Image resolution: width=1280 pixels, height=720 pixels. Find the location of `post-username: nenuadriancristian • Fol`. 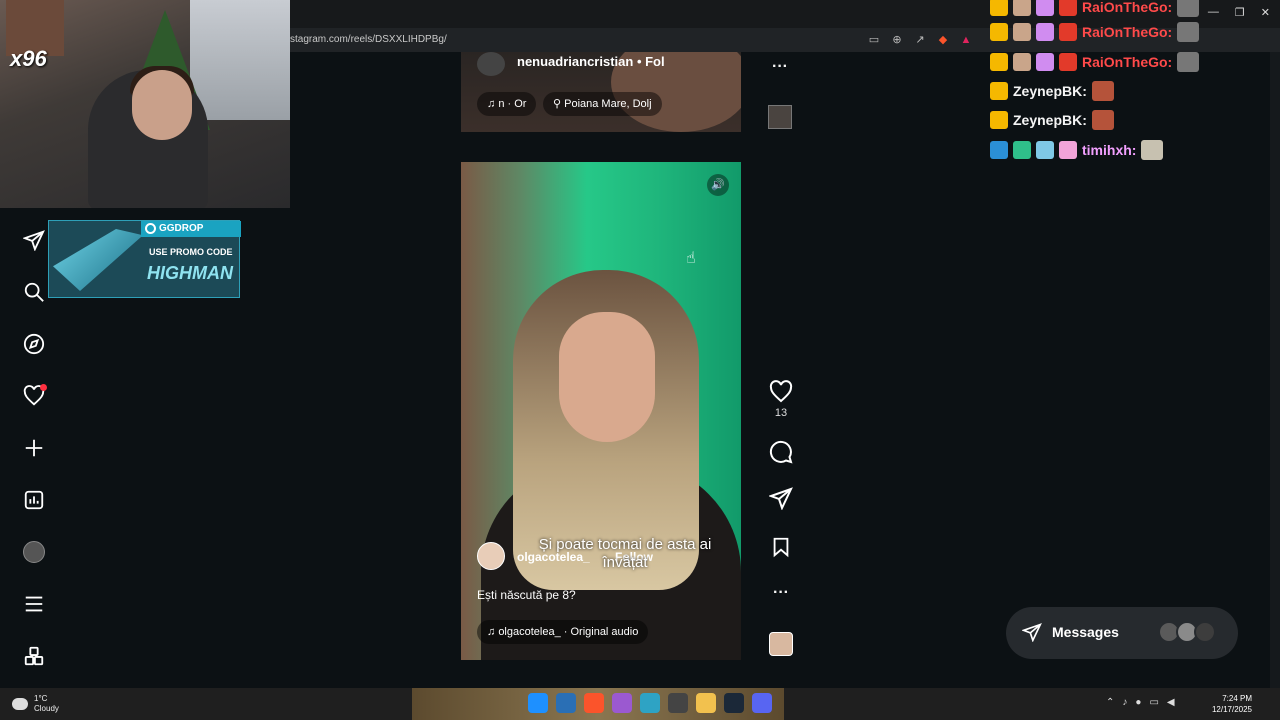

post-username: nenuadriancristian • Fol is located at coordinates (591, 61).